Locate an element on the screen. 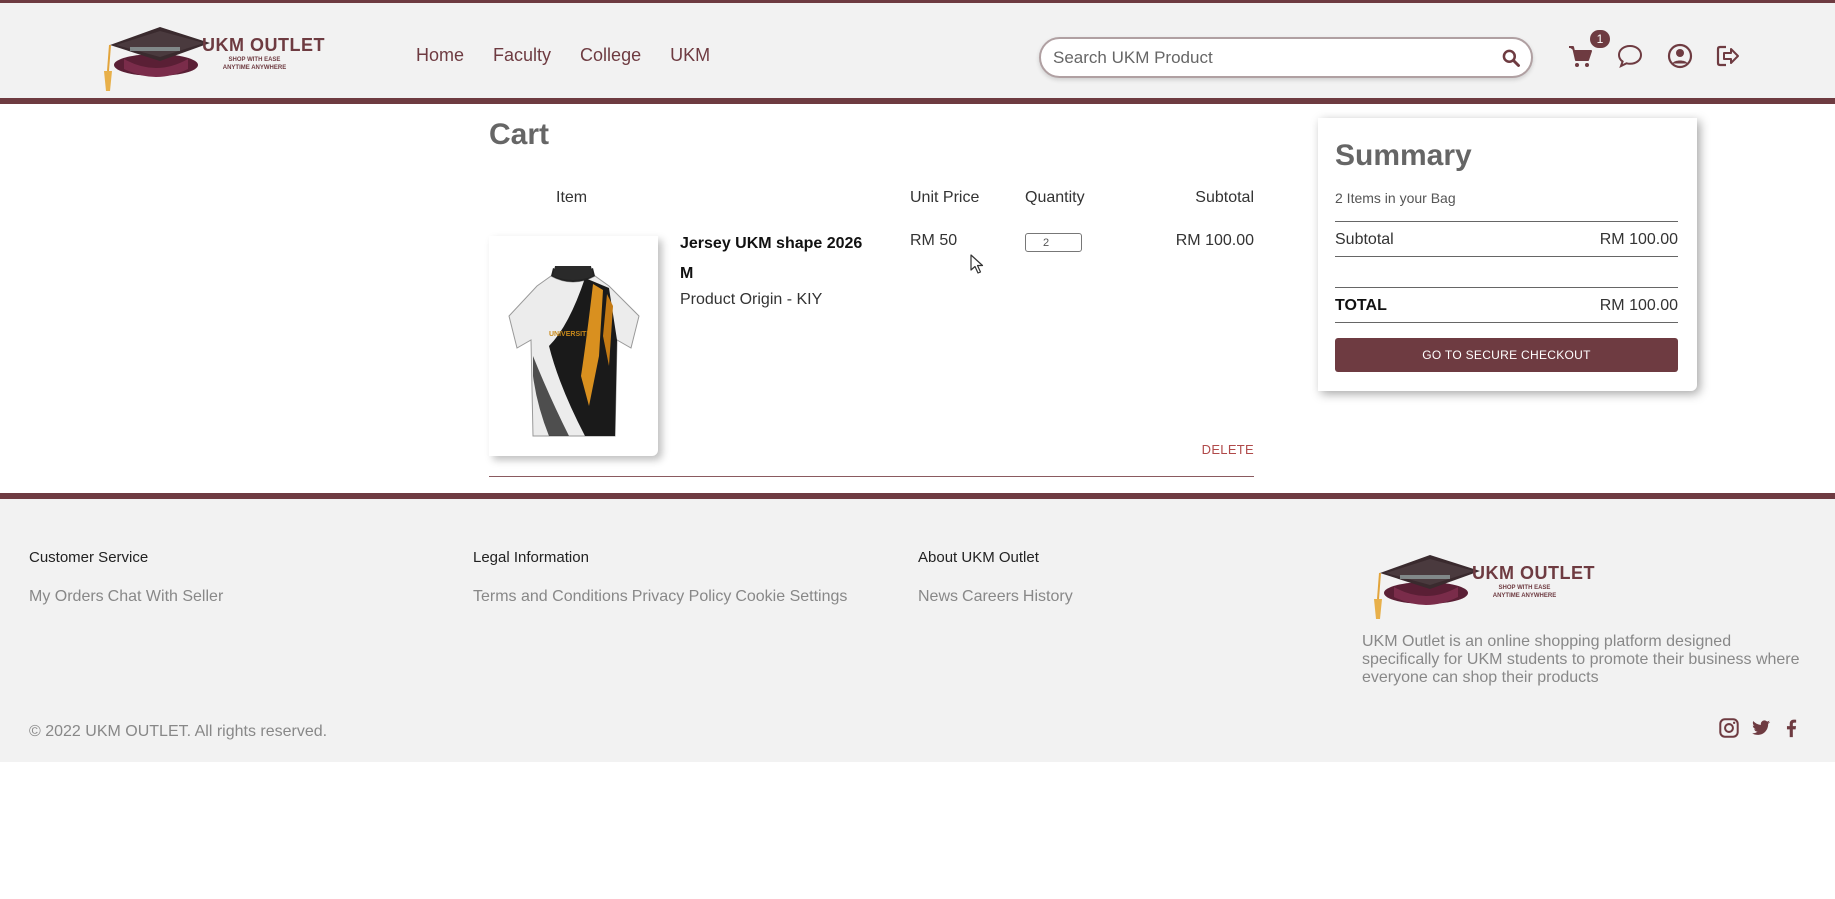 This screenshot has width=1835, height=899. summary-subtotal-row: Subtotal RM 100.00 is located at coordinates (1506, 240).